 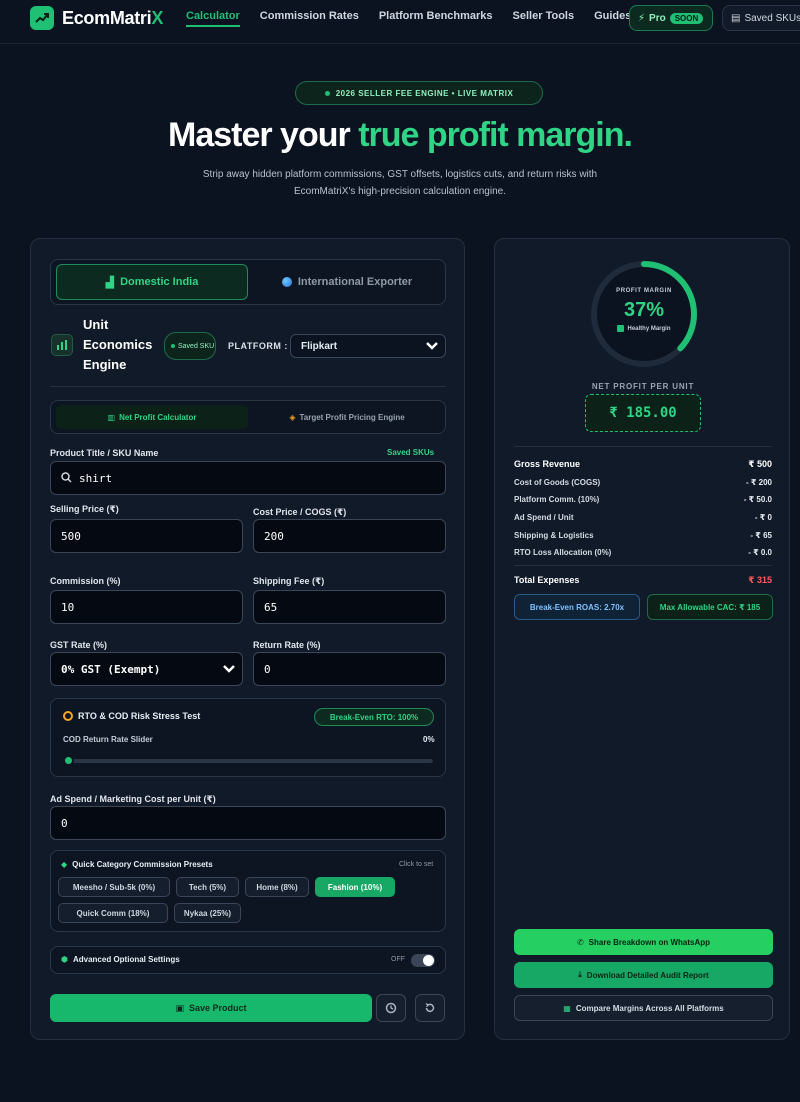 I want to click on pro-button: ⚡ Pro SOON, so click(x=671, y=18).